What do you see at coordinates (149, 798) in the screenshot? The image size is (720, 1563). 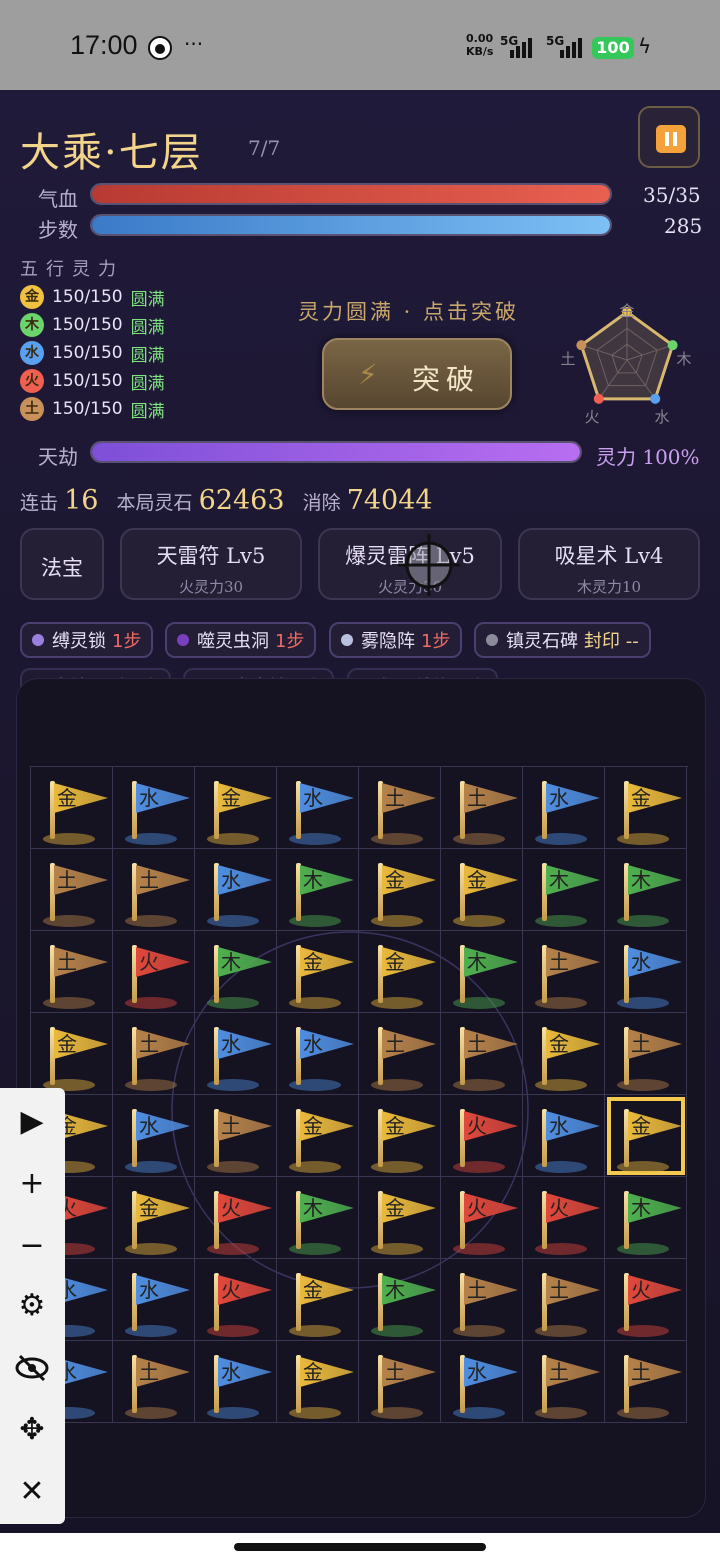 I see `flag-element: 水` at bounding box center [149, 798].